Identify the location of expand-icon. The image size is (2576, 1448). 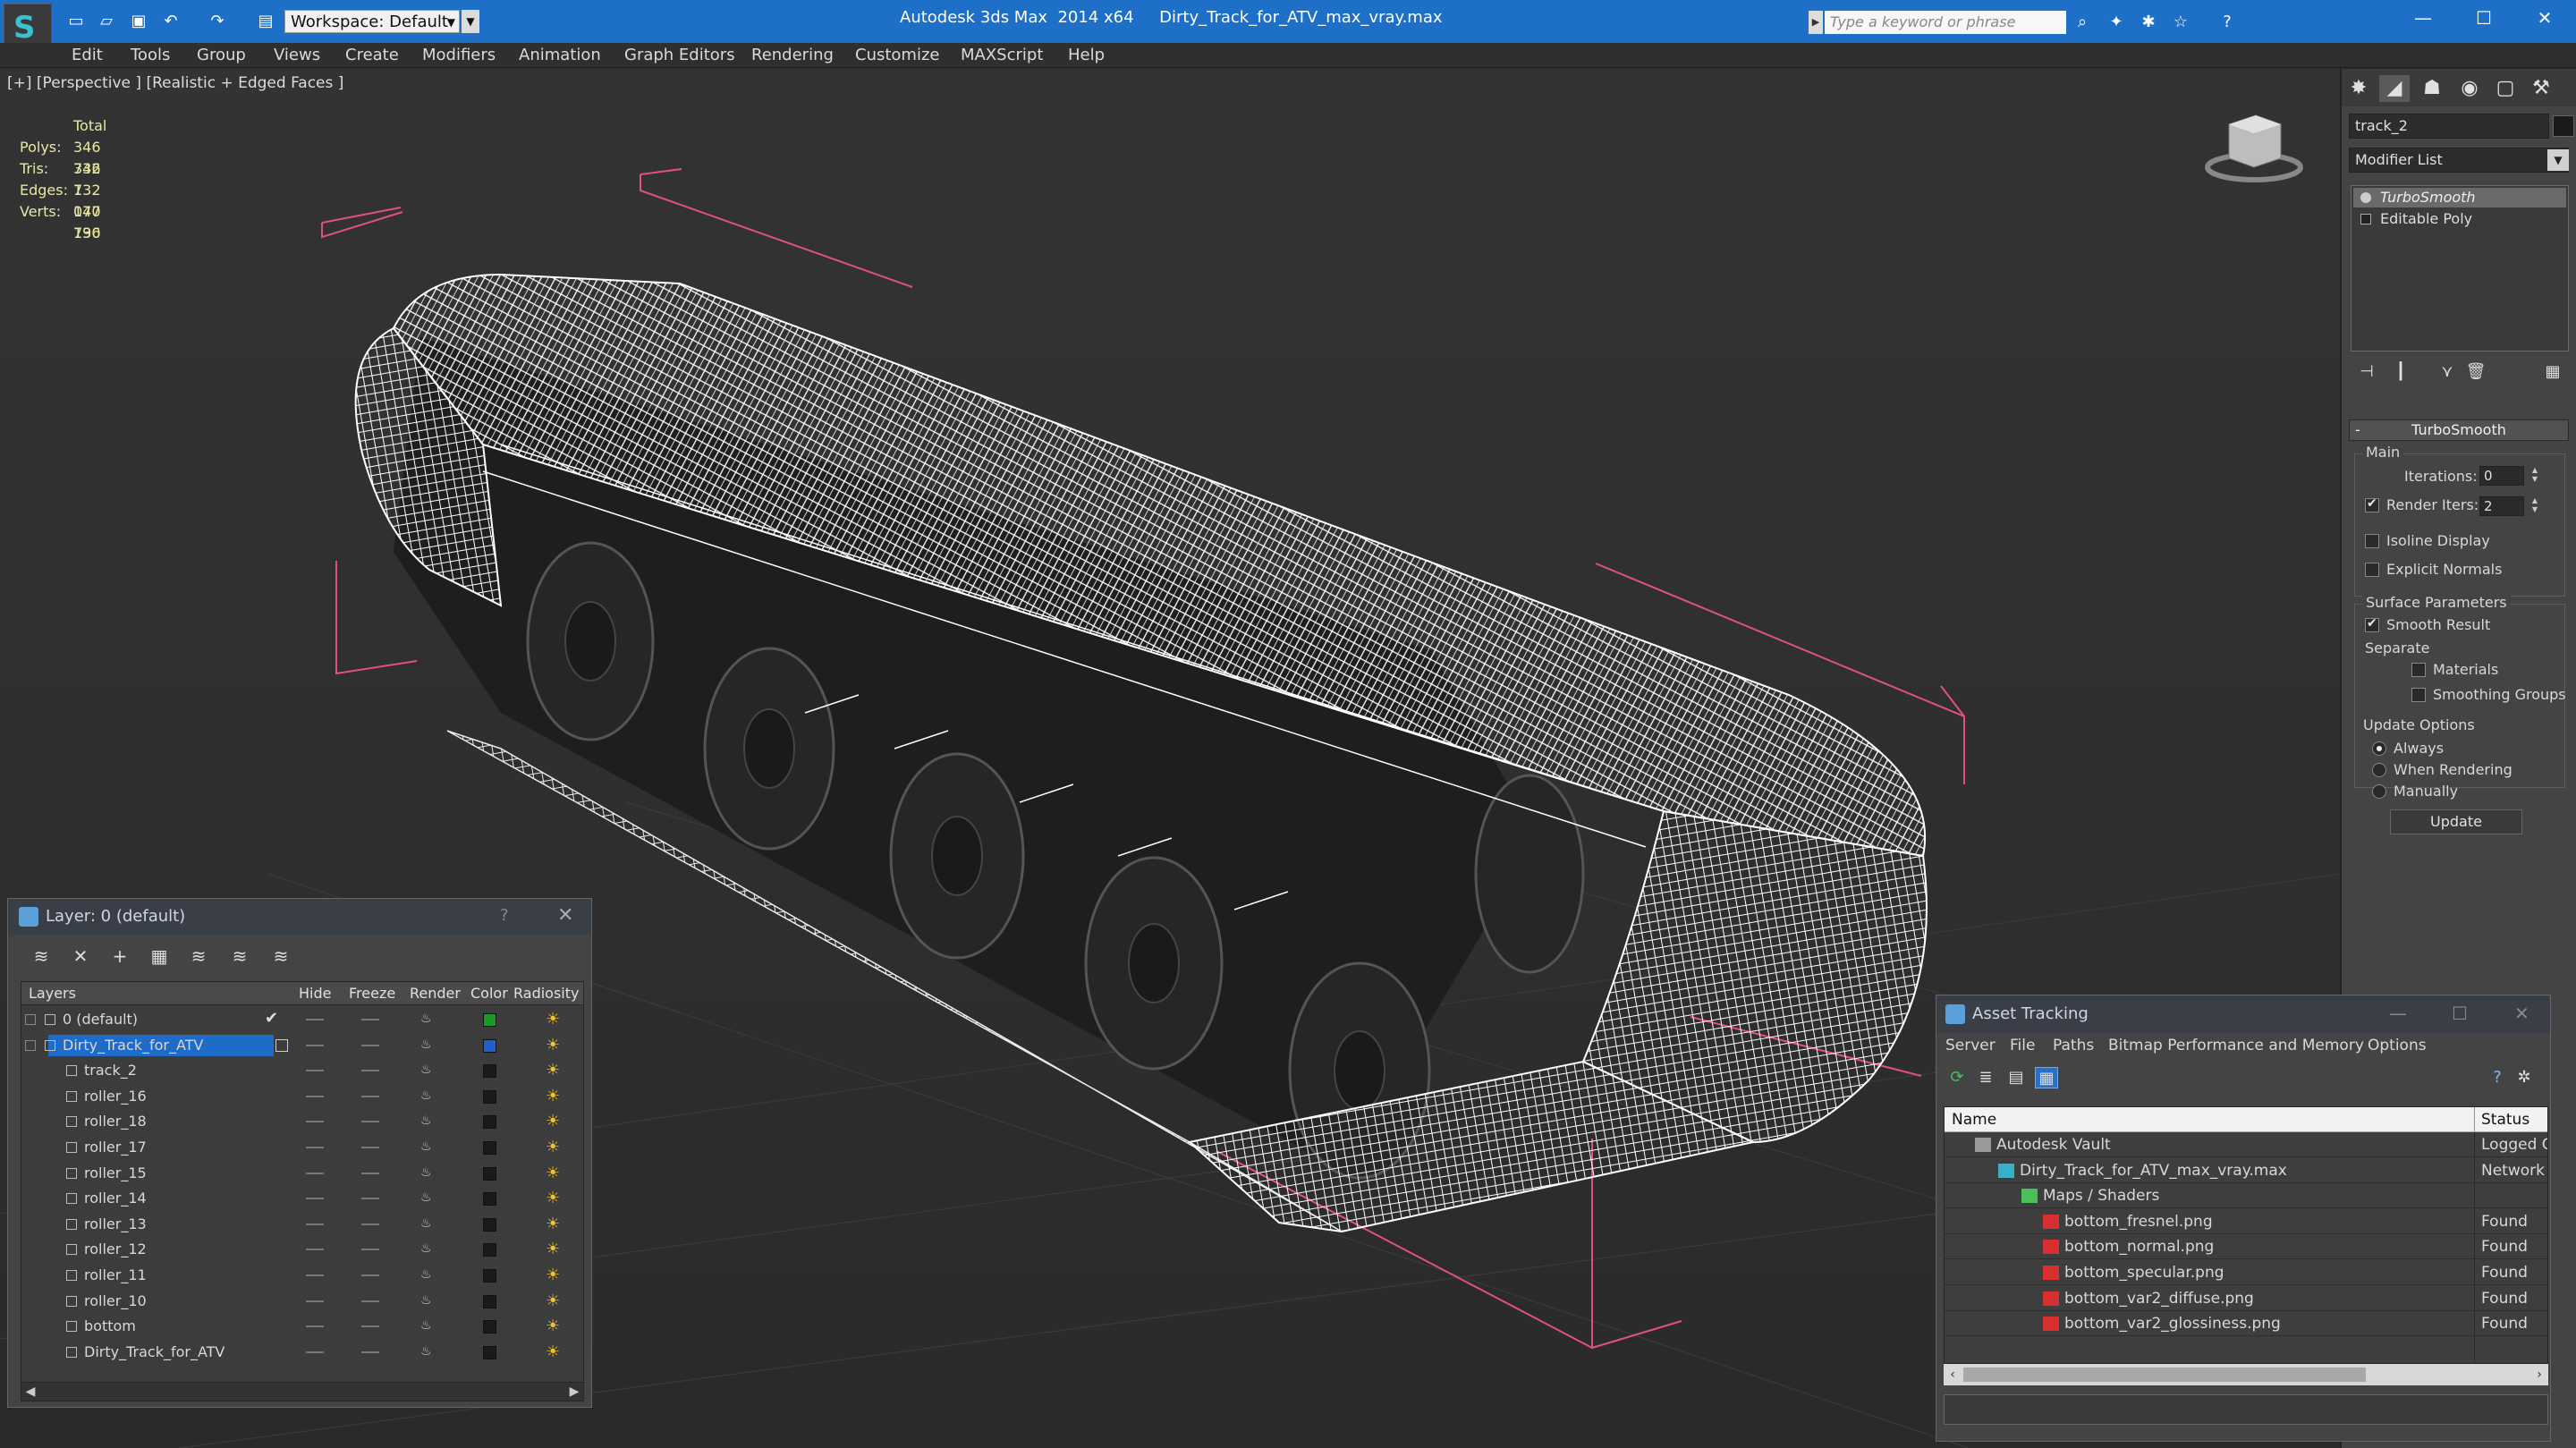
(30, 1019).